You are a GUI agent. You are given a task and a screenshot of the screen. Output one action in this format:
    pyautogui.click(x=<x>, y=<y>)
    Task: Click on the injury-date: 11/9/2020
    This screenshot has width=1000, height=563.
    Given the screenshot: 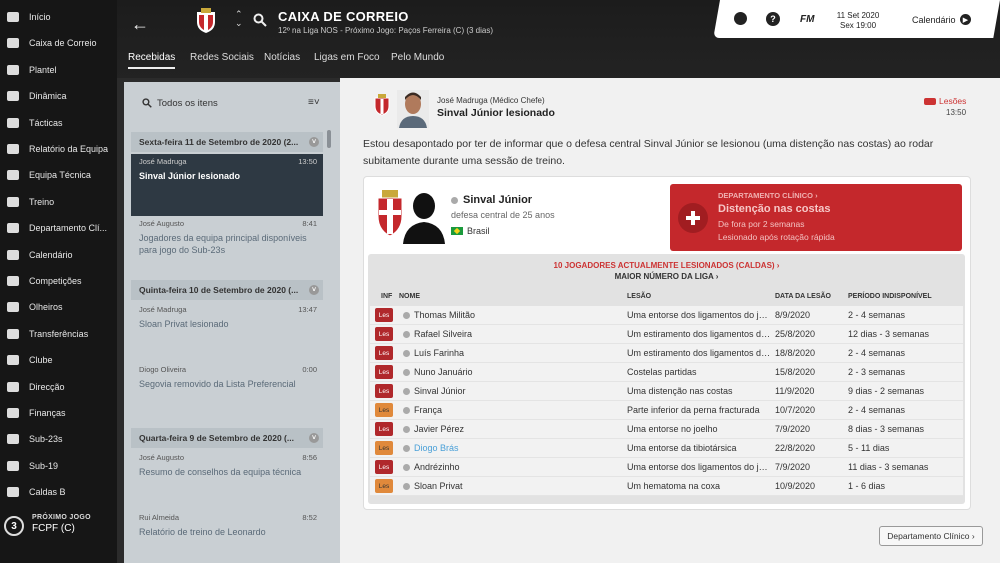 What is the action you would take?
    pyautogui.click(x=795, y=391)
    